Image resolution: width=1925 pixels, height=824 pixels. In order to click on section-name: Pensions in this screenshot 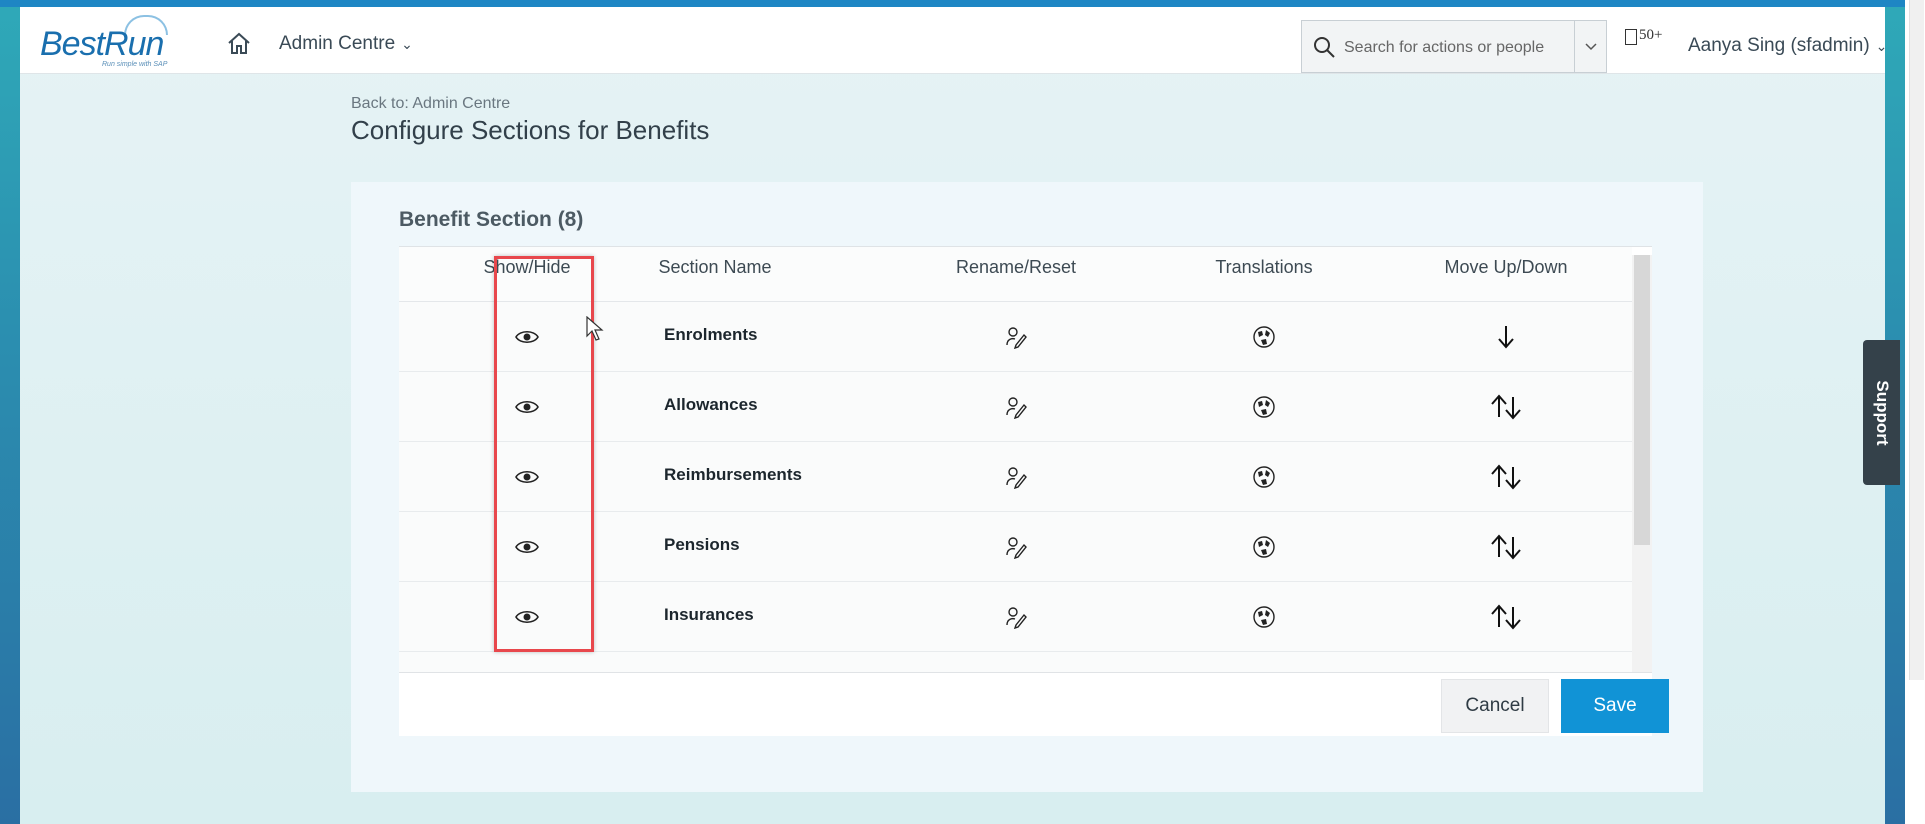, I will do `click(702, 544)`.